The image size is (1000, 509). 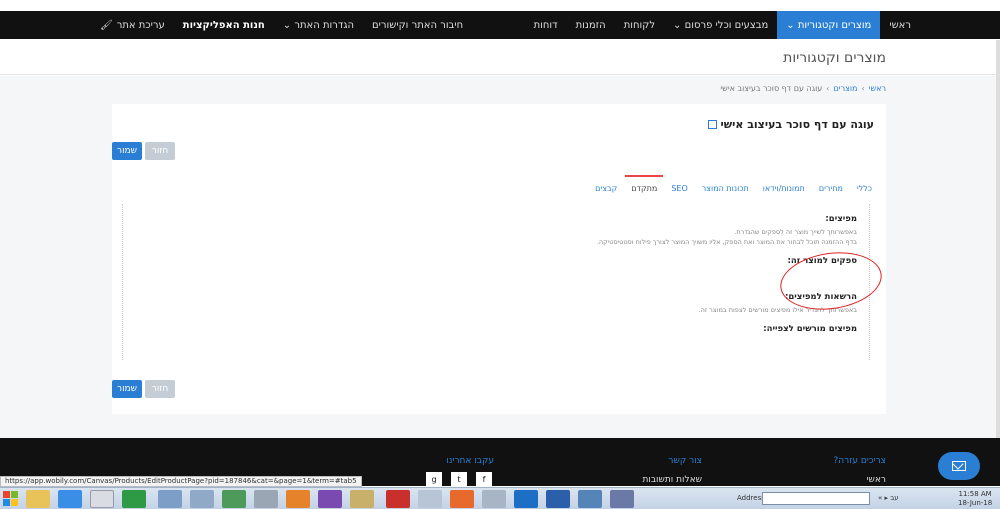 What do you see at coordinates (859, 461) in the screenshot?
I see `footer-help-title: צריכים עזרה?` at bounding box center [859, 461].